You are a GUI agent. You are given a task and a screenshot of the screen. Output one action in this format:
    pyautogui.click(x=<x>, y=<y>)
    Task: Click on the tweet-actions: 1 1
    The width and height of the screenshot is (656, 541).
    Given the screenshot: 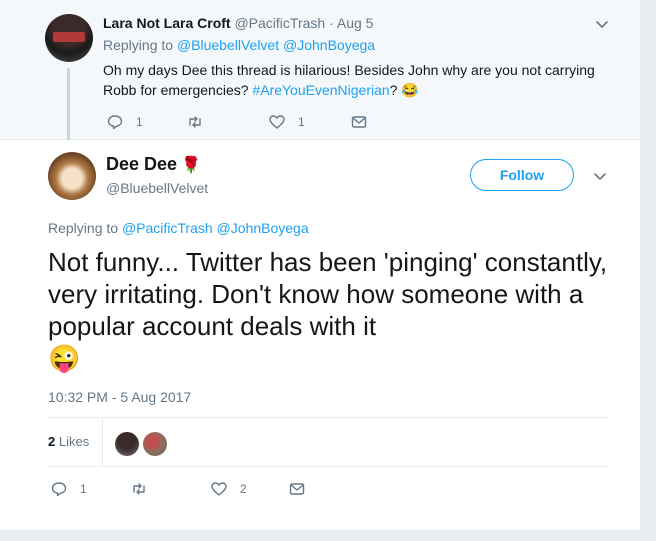 What is the action you would take?
    pyautogui.click(x=237, y=122)
    